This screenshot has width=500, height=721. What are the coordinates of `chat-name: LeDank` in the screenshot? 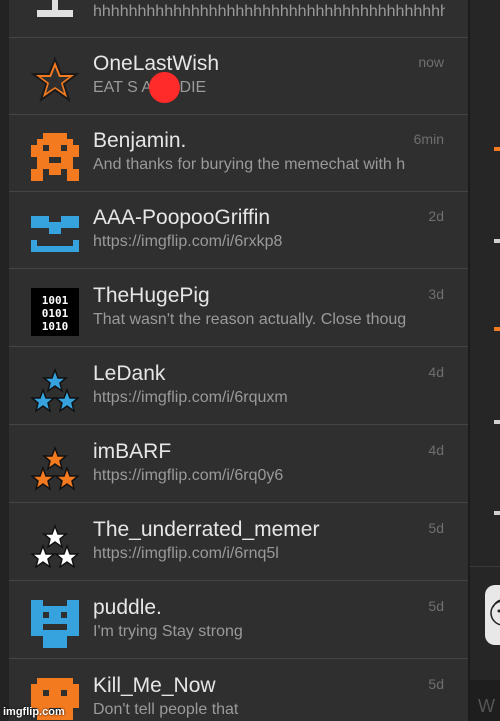 It's located at (129, 373).